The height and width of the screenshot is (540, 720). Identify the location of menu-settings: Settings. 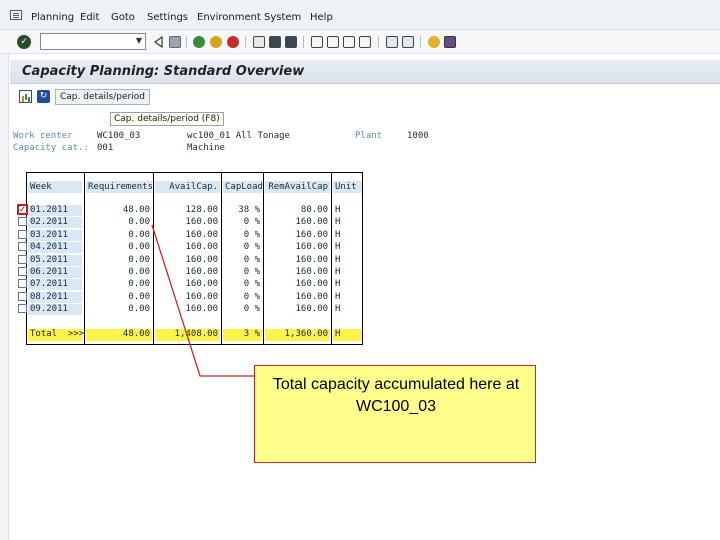
(167, 17).